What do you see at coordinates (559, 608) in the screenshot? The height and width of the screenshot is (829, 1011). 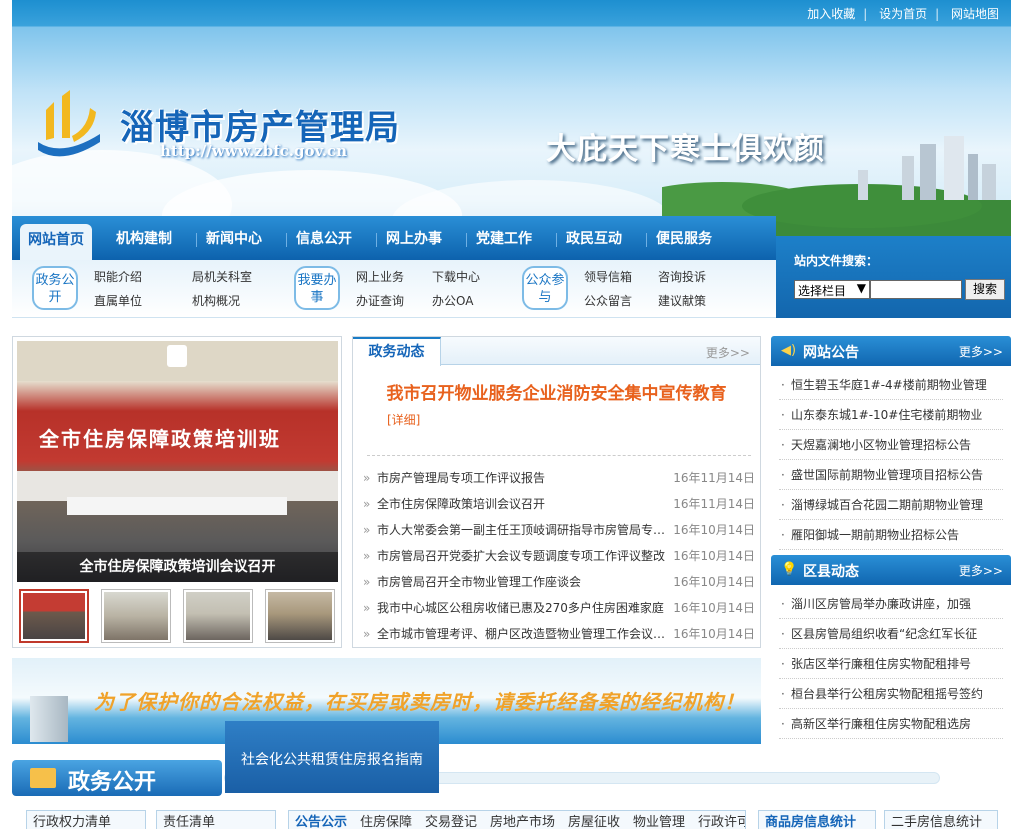 I see `list-item: 我市中心城区公租房收储已惠及270多户住房困难家庭16年10月14日` at bounding box center [559, 608].